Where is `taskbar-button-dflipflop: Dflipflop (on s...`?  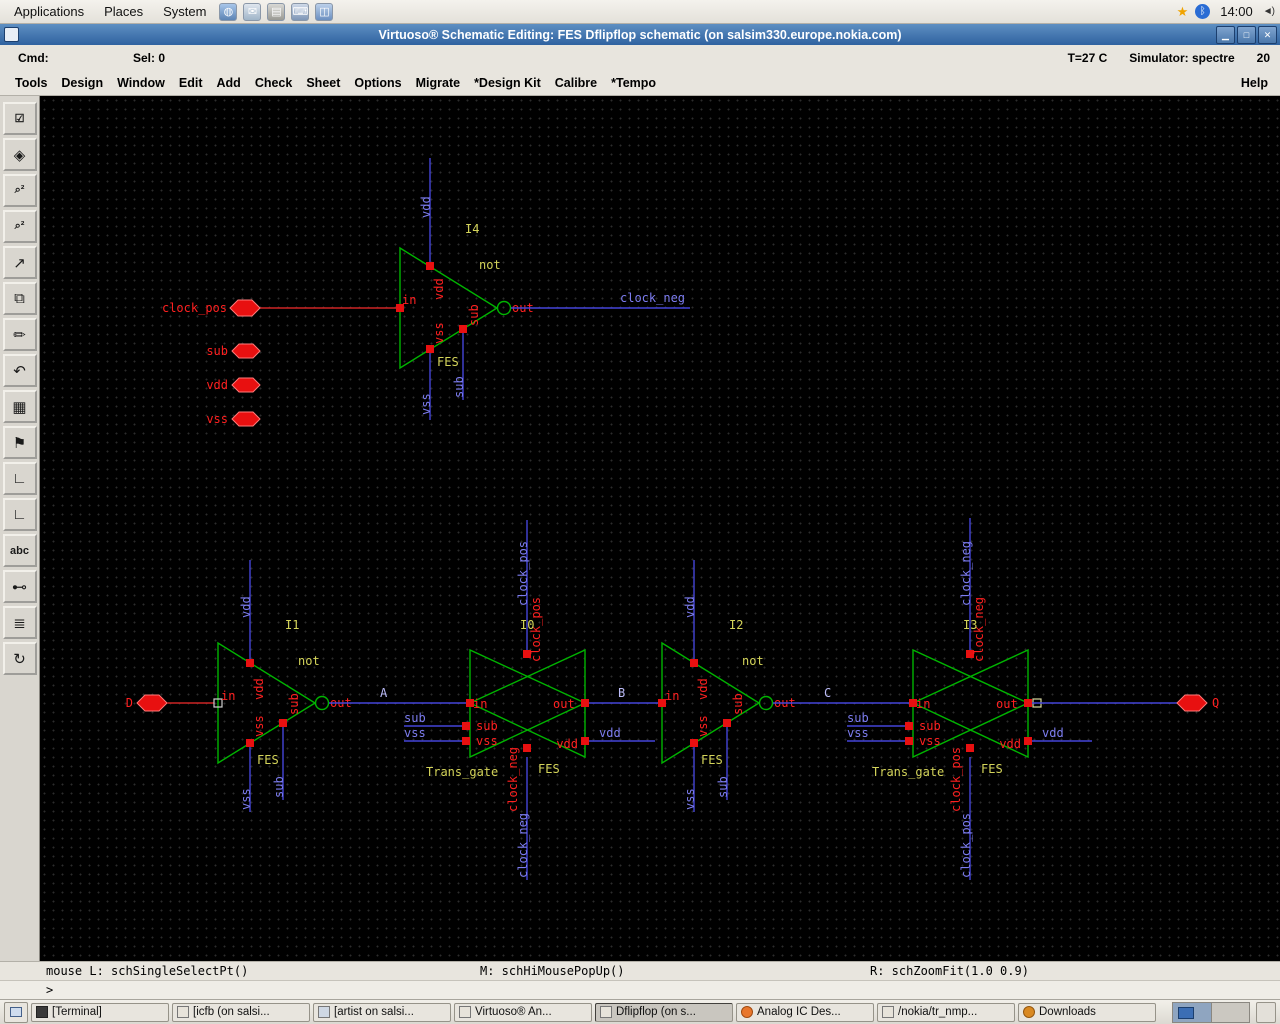
taskbar-button-dflipflop: Dflipflop (on s... is located at coordinates (664, 1012).